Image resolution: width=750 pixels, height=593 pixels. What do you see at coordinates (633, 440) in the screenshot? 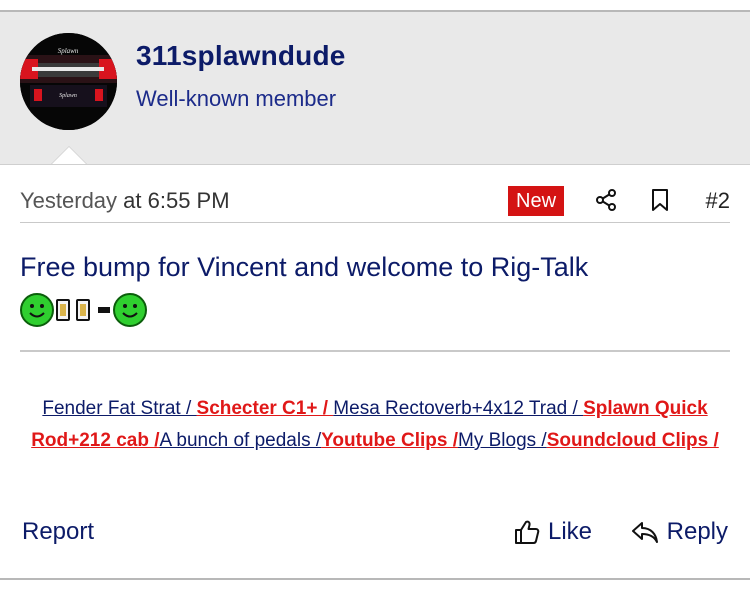
I see `sig-link-soundcloud: Soundcloud Clips /` at bounding box center [633, 440].